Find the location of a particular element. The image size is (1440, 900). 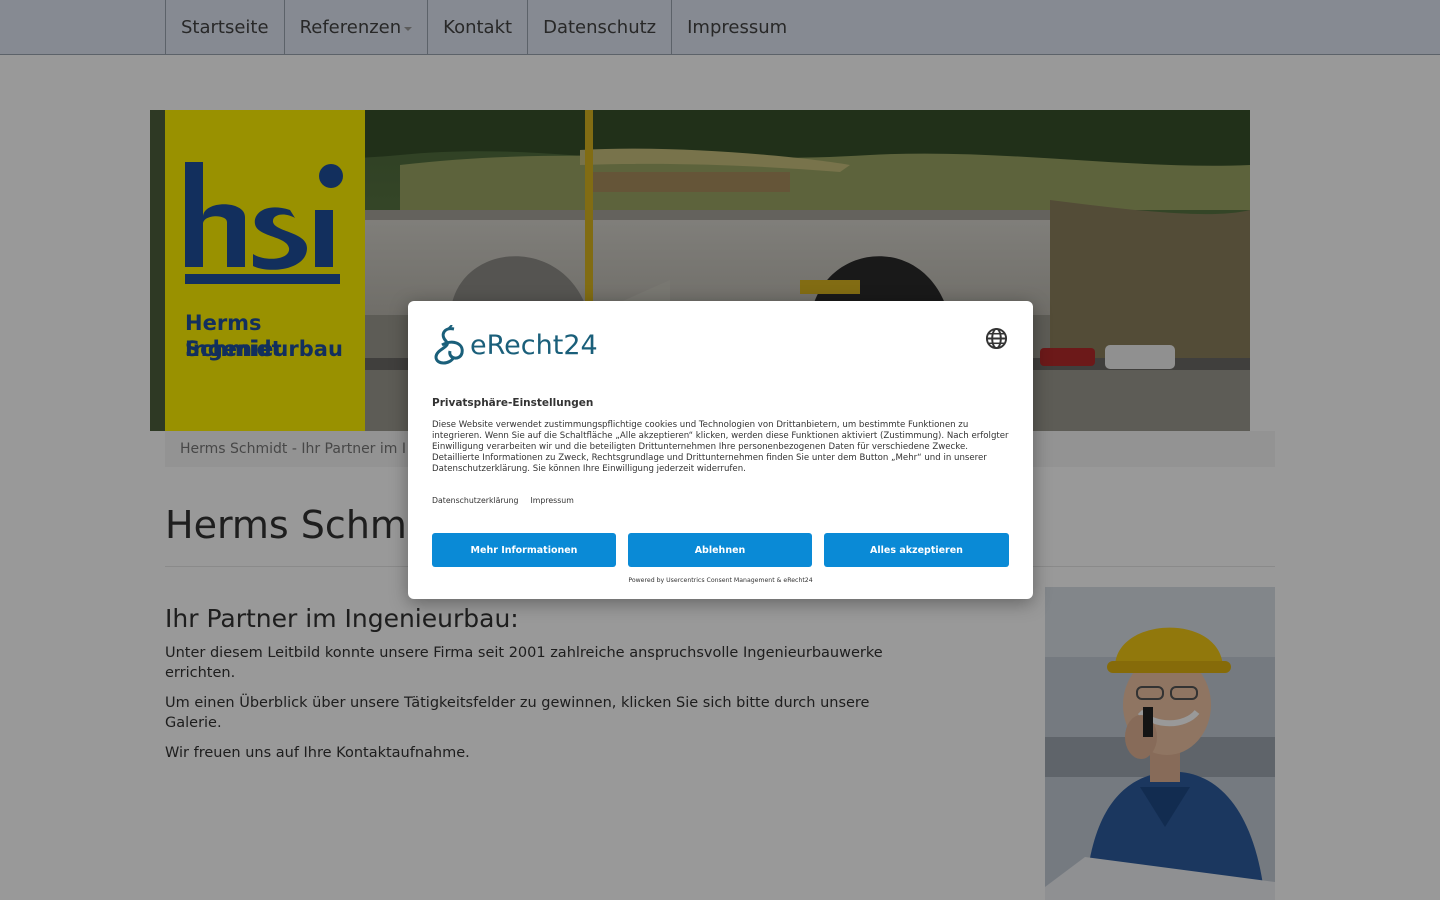

brand-name: eRecht24 is located at coordinates (534, 345).